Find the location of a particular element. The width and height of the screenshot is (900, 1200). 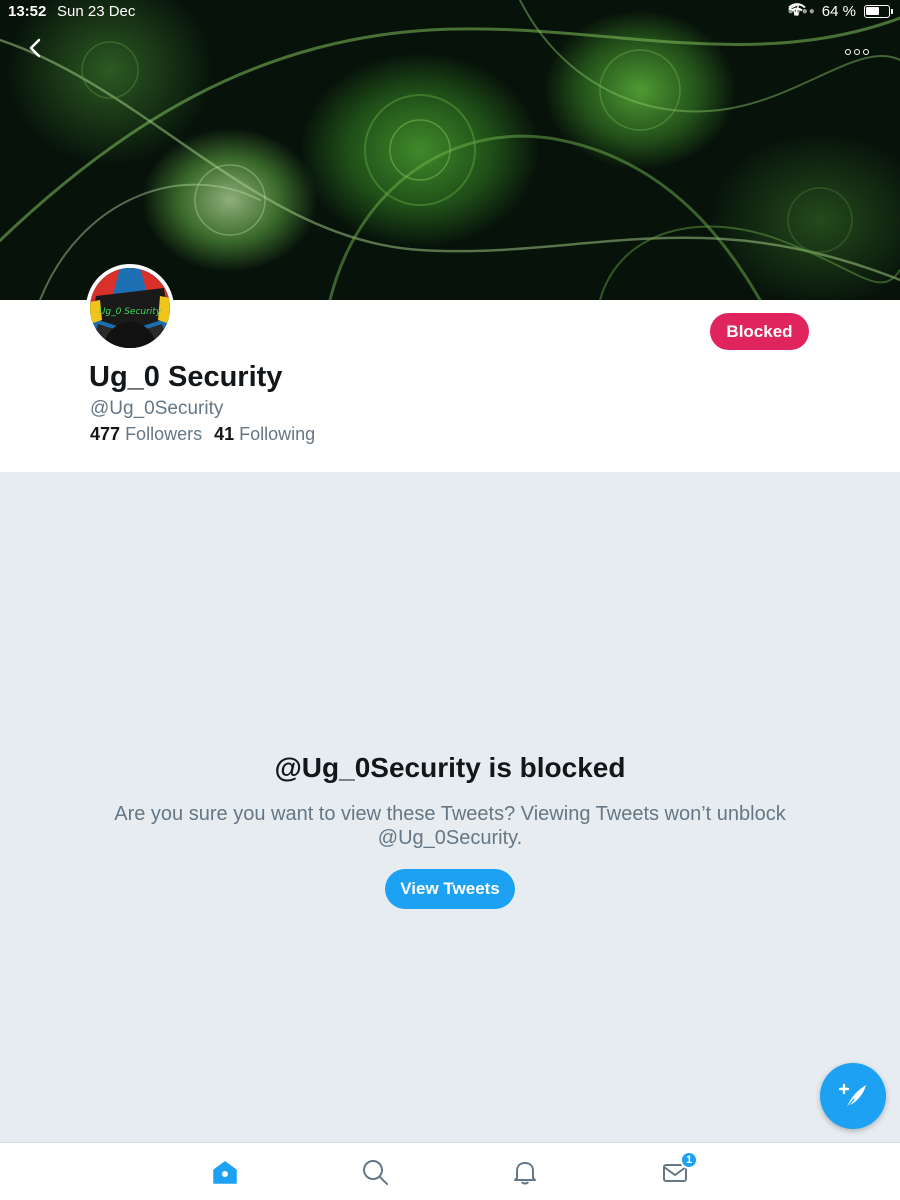

battery-level is located at coordinates (872, 11).